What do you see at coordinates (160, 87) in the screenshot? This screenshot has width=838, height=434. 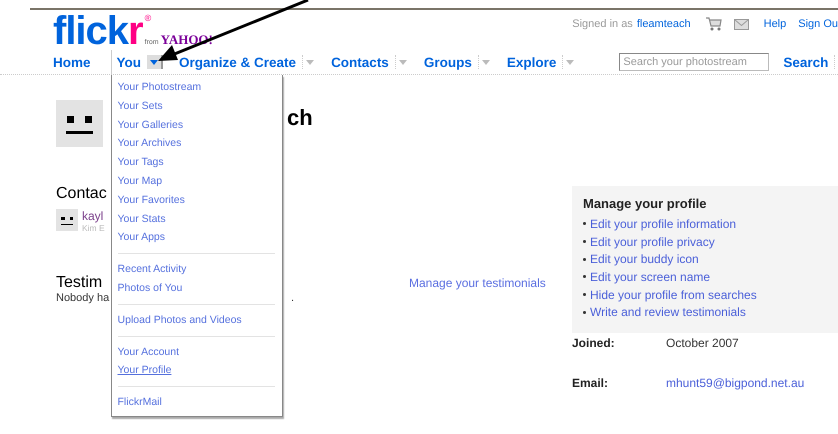 I see `menu-item: Your Photostream` at bounding box center [160, 87].